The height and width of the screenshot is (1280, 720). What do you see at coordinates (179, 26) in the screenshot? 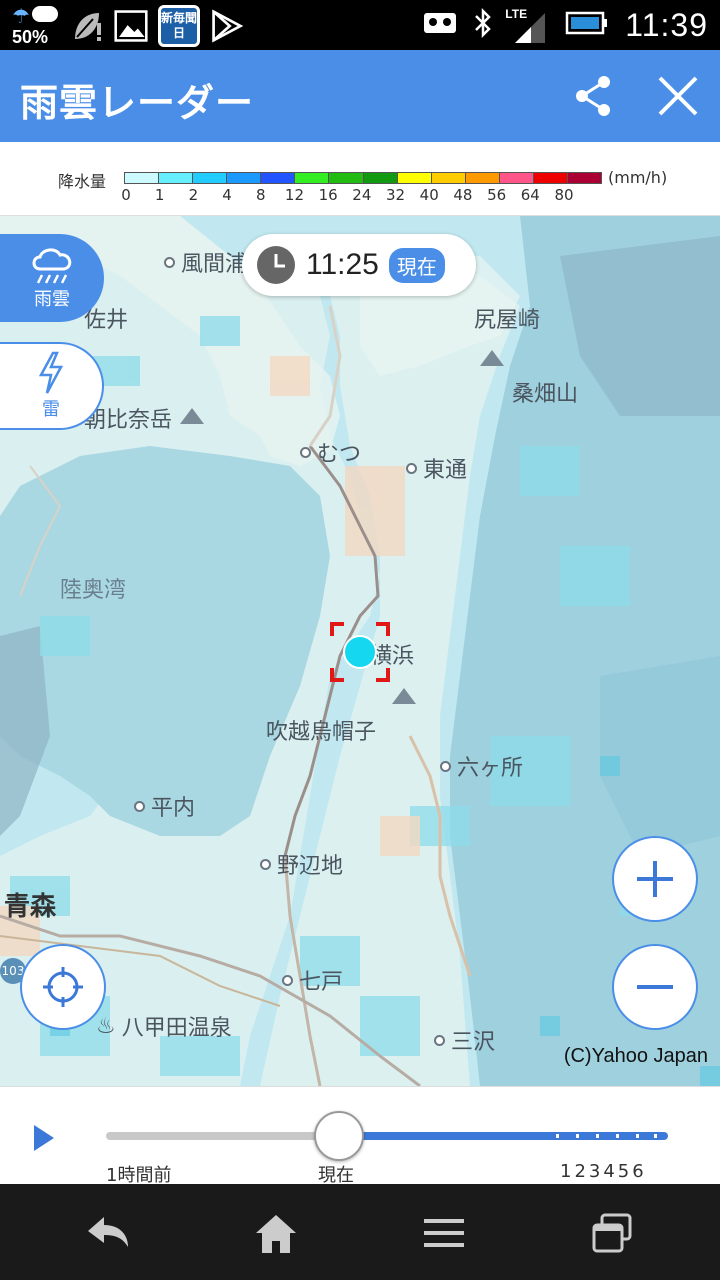
I see `news-app-icon: 新毎聞日` at bounding box center [179, 26].